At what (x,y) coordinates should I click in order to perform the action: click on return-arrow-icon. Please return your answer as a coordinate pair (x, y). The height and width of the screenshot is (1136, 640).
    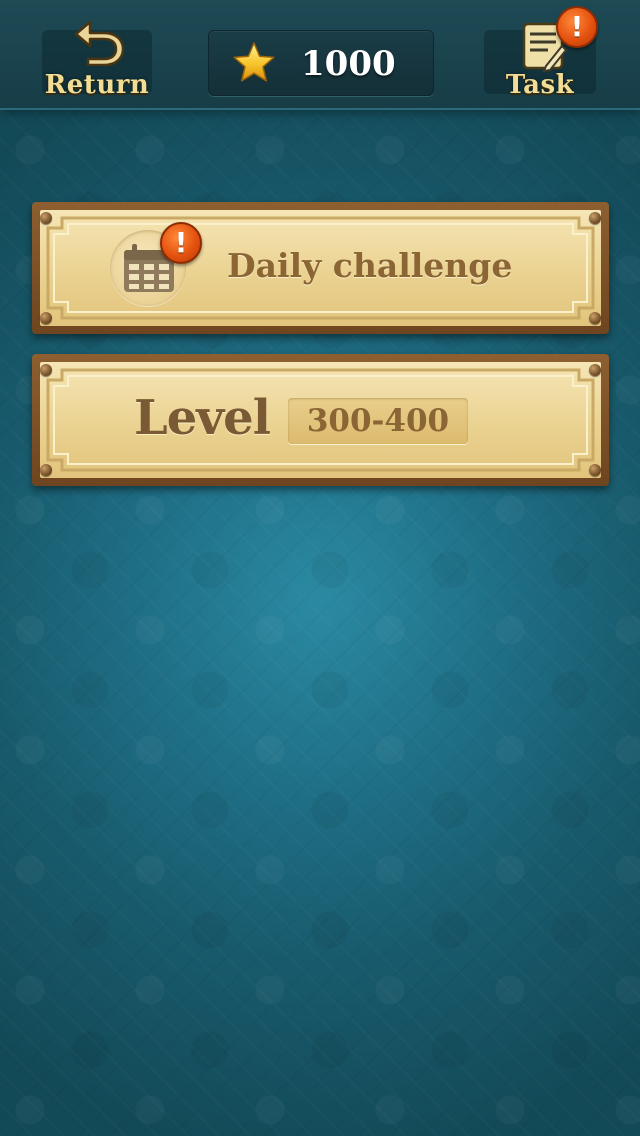
    Looking at the image, I should click on (99, 43).